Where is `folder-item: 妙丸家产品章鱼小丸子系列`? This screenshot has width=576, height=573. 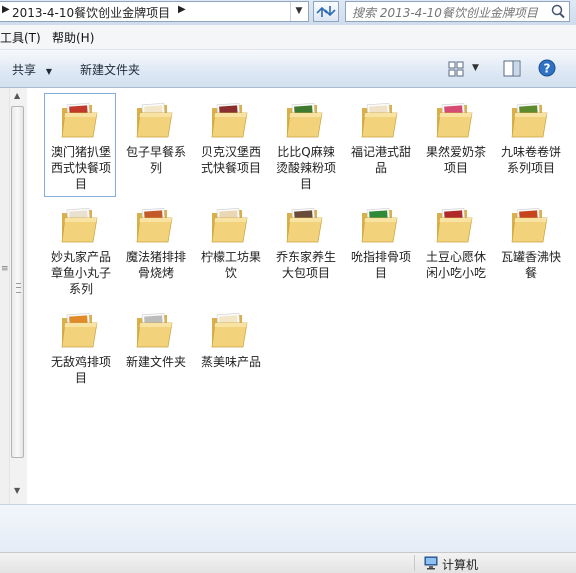 folder-item: 妙丸家产品章鱼小丸子系列 is located at coordinates (80, 250).